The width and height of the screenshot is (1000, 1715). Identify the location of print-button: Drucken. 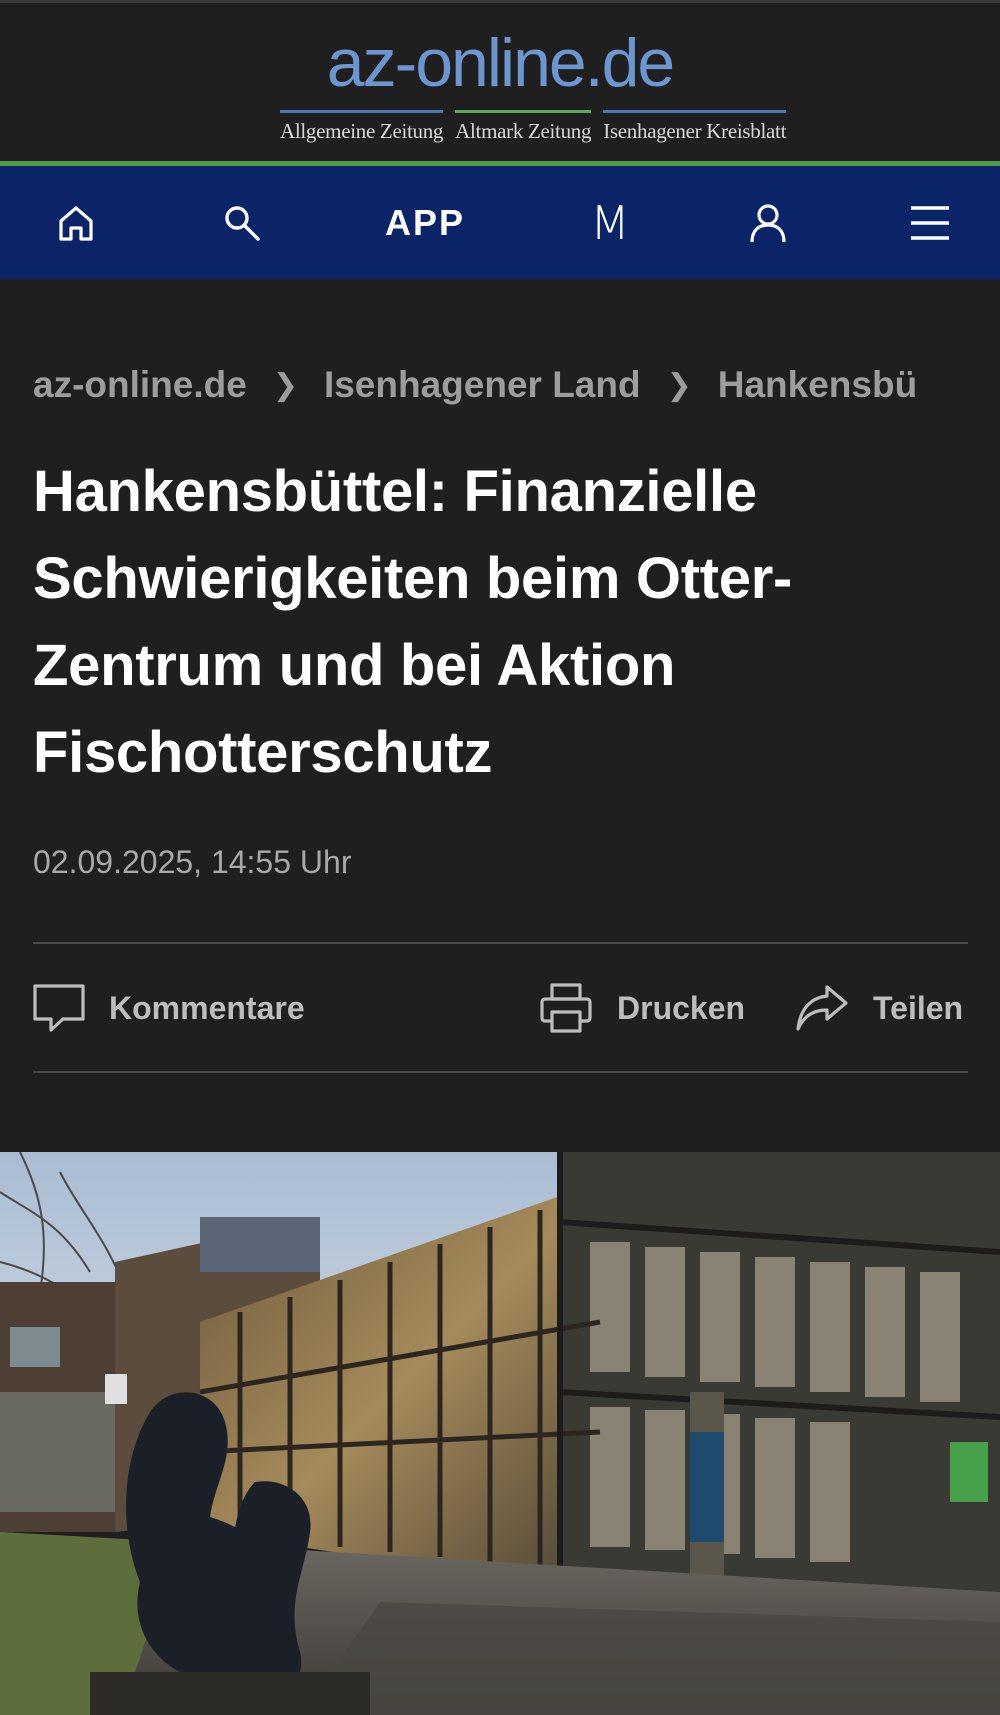
(642, 1008).